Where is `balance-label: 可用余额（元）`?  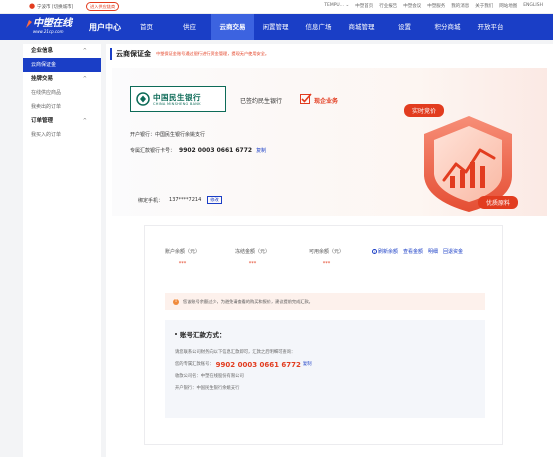 balance-label: 可用余额（元） is located at coordinates (327, 252).